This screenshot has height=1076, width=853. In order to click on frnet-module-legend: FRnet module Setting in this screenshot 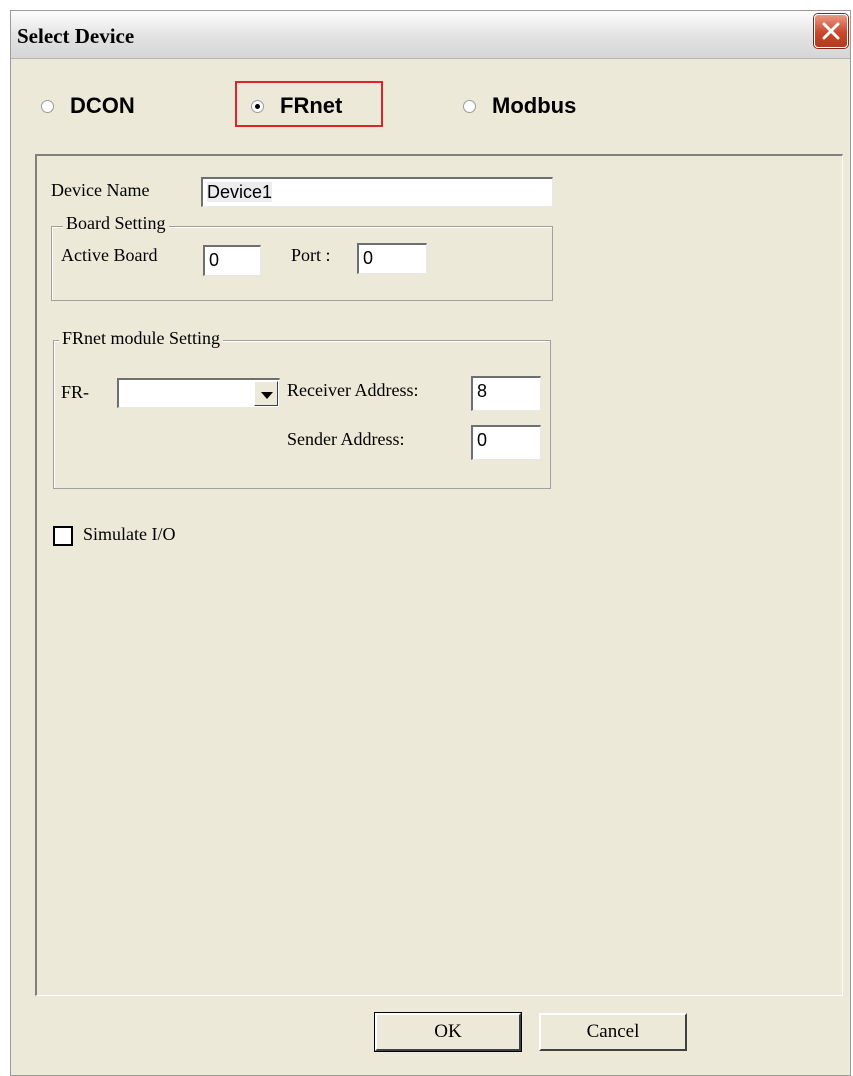, I will do `click(141, 338)`.